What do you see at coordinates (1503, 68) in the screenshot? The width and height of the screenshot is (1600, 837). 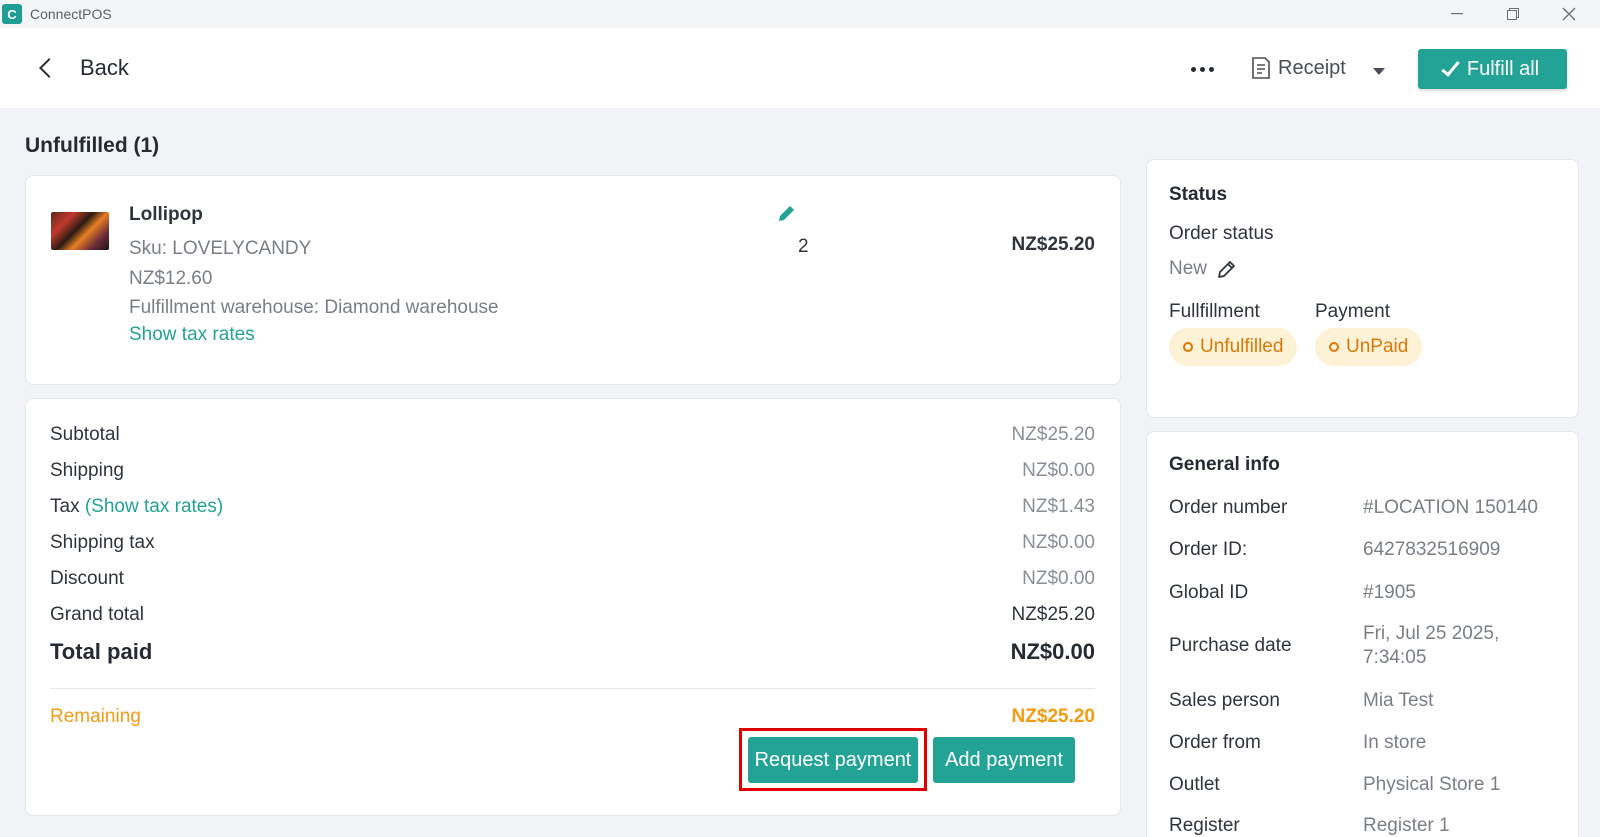 I see `fulfill-all-label: Fulfill all` at bounding box center [1503, 68].